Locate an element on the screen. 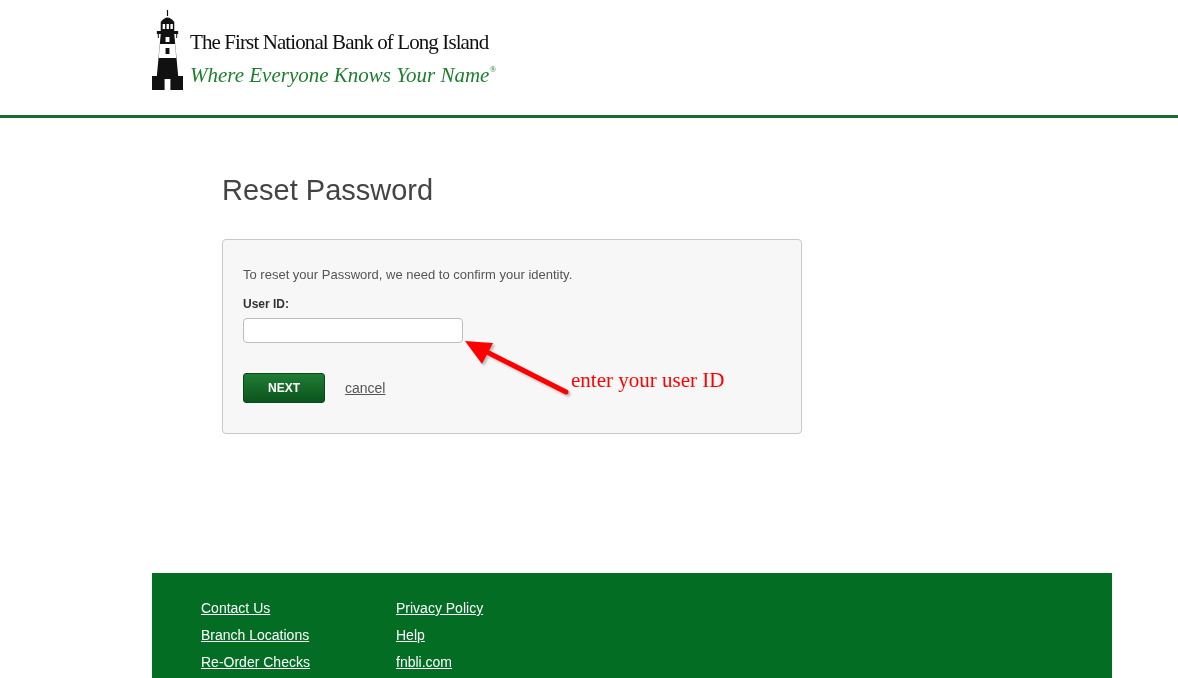 The image size is (1178, 678). next-button: NEXT is located at coordinates (284, 388).